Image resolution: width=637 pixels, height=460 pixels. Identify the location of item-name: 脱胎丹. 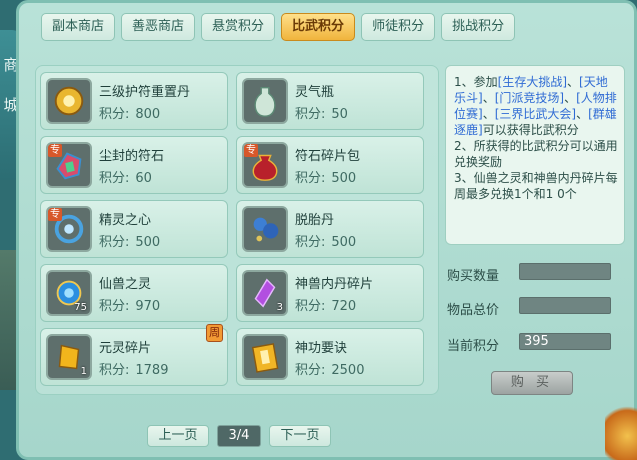
(315, 220).